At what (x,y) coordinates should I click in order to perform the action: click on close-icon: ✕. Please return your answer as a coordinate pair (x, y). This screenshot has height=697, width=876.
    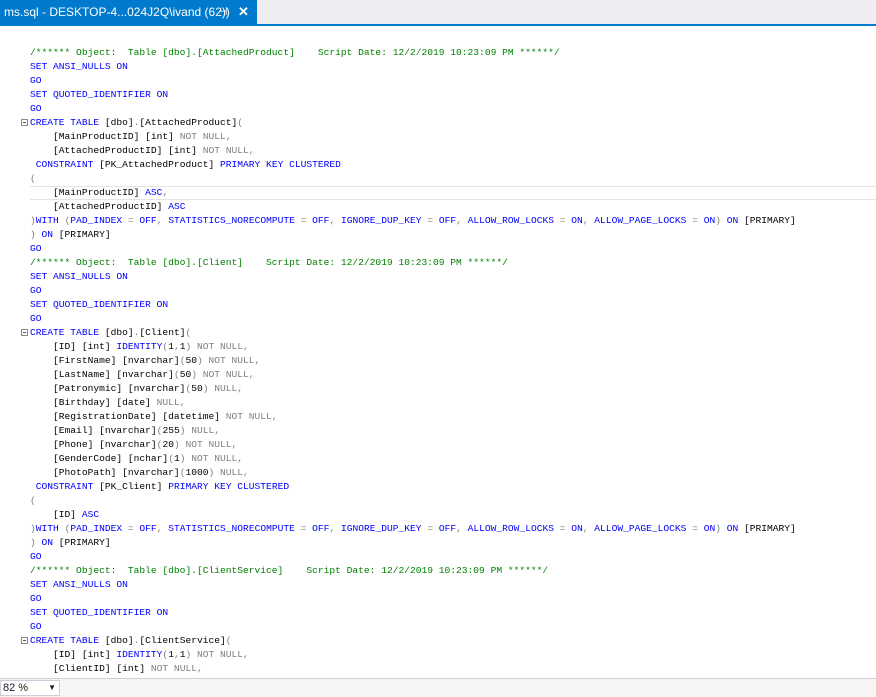
    Looking at the image, I should click on (243, 12).